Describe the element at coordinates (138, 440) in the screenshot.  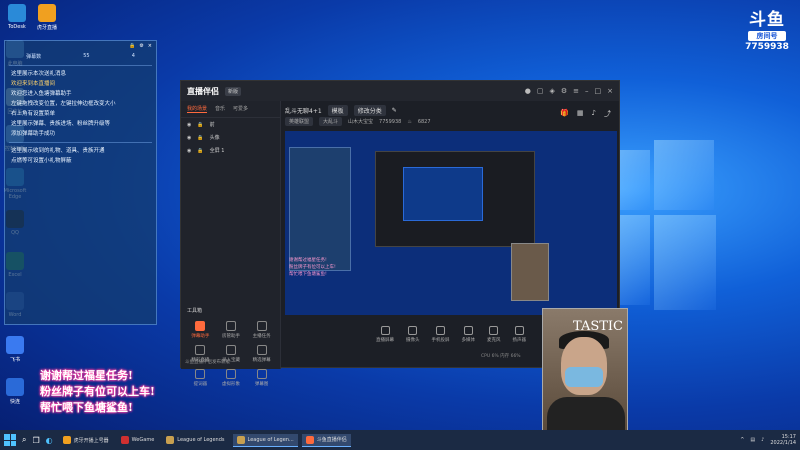
I see `taskbar-app: WeGame` at that location.